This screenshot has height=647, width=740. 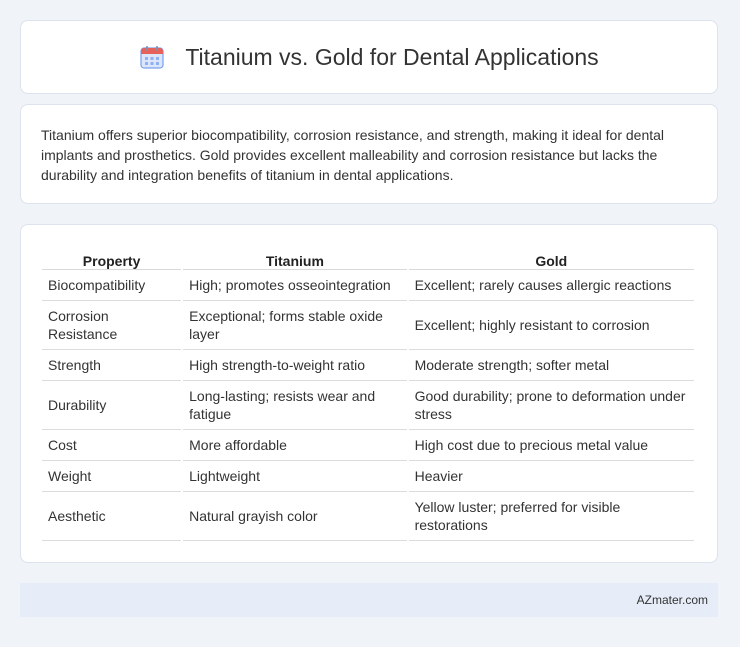 What do you see at coordinates (152, 57) in the screenshot?
I see `calendar-icon` at bounding box center [152, 57].